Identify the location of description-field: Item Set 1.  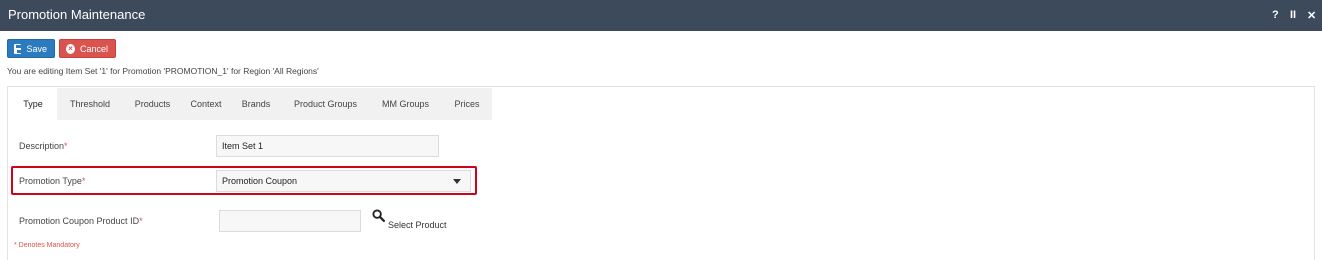
(327, 146).